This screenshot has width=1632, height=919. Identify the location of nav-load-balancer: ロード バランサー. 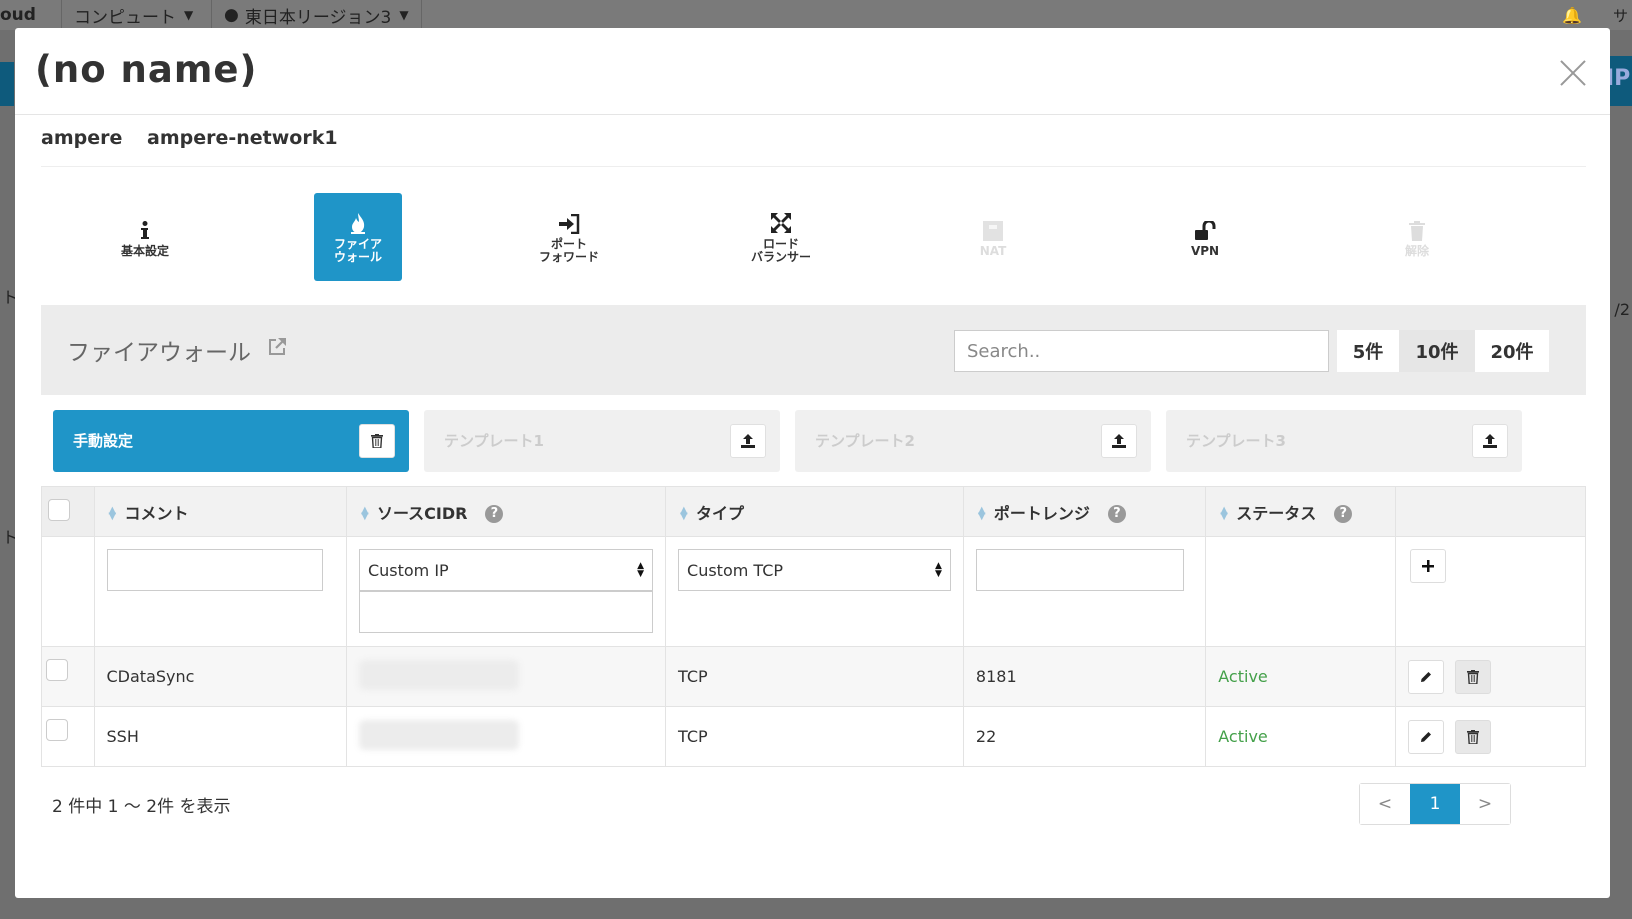
(781, 237).